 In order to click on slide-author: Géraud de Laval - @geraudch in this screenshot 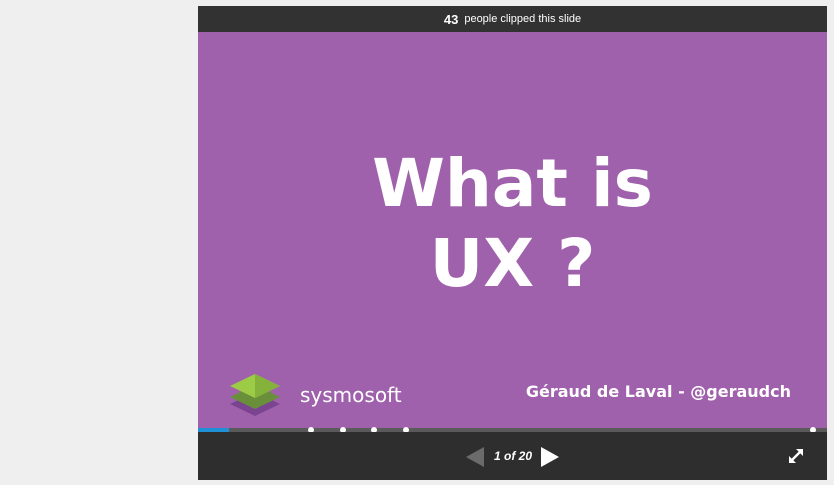, I will do `click(658, 391)`.